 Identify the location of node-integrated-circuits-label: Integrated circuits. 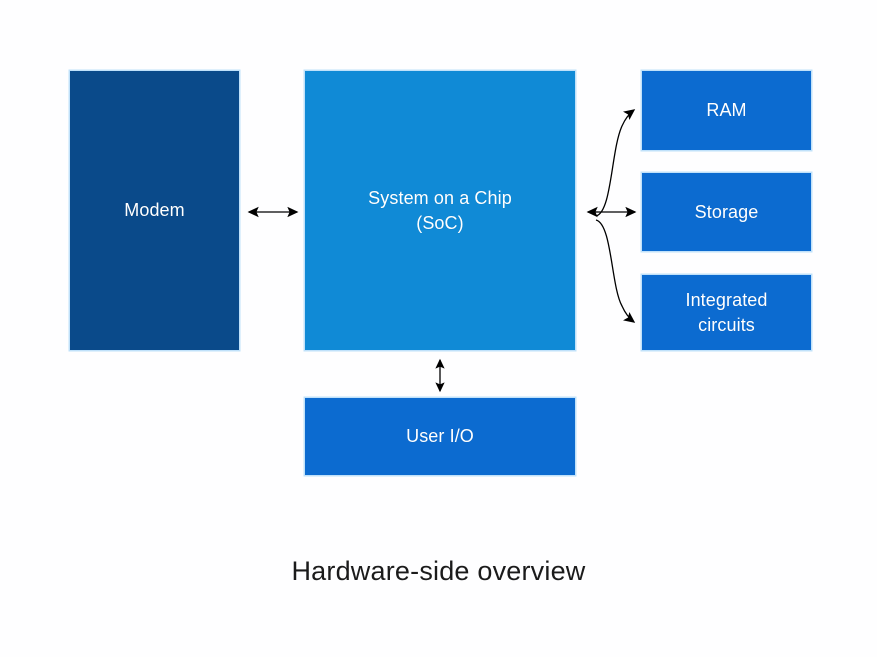
(726, 312).